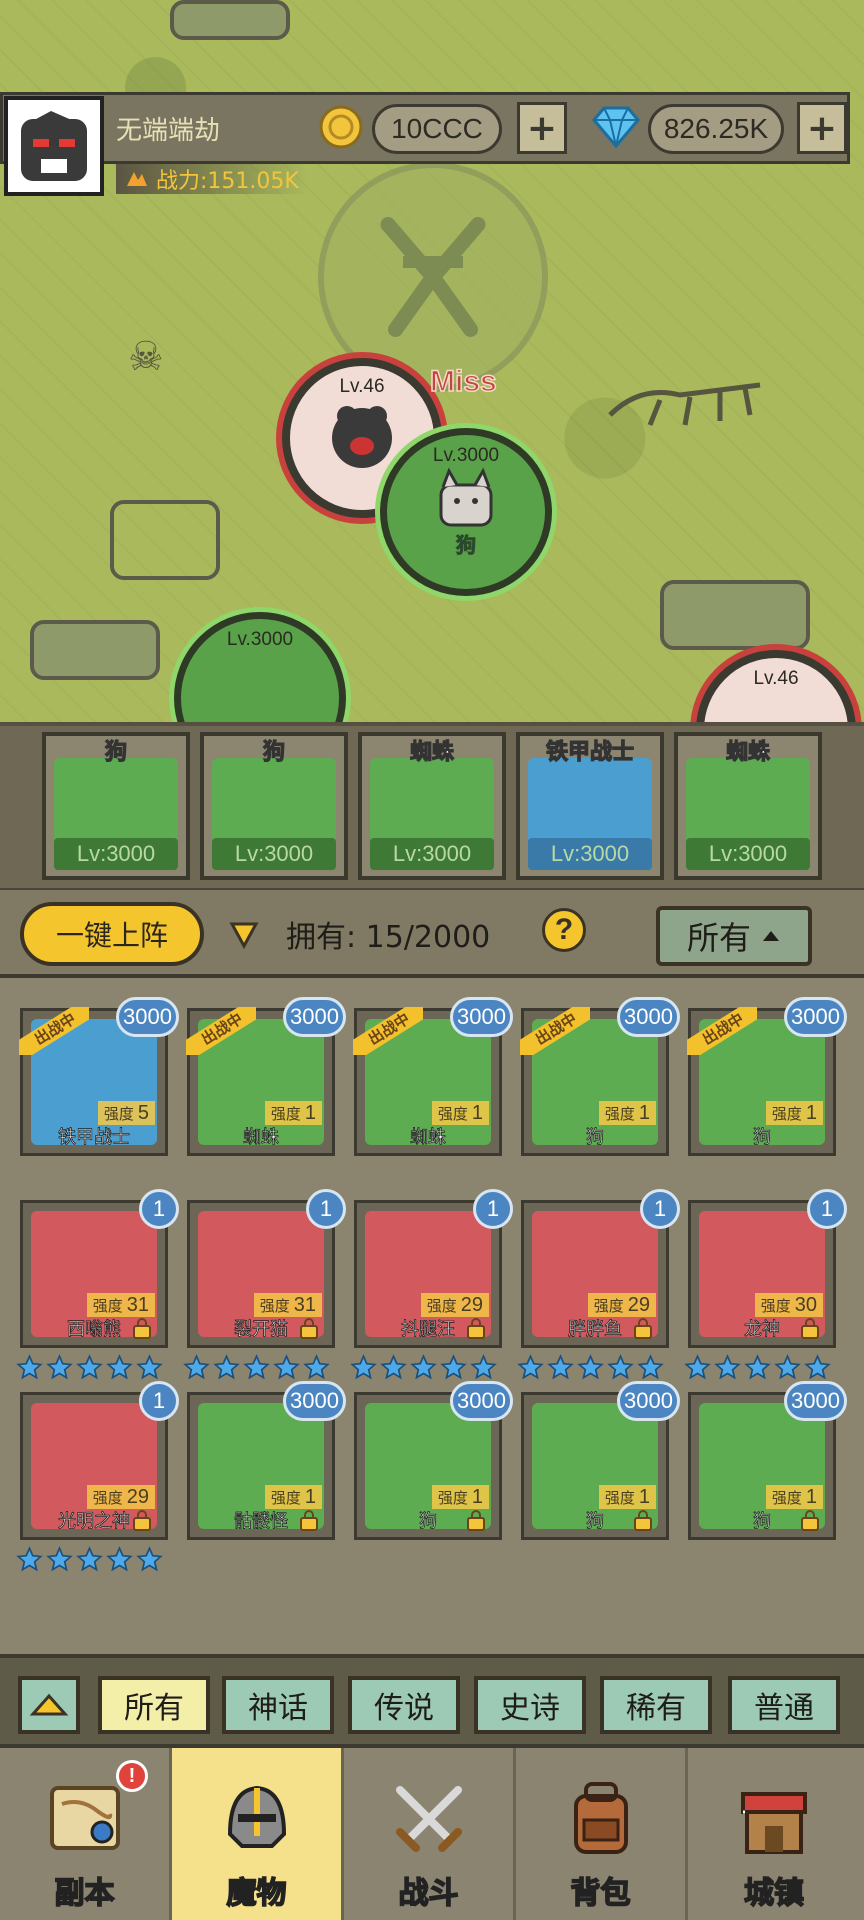  I want to click on nav-town: 城镇, so click(774, 1834).